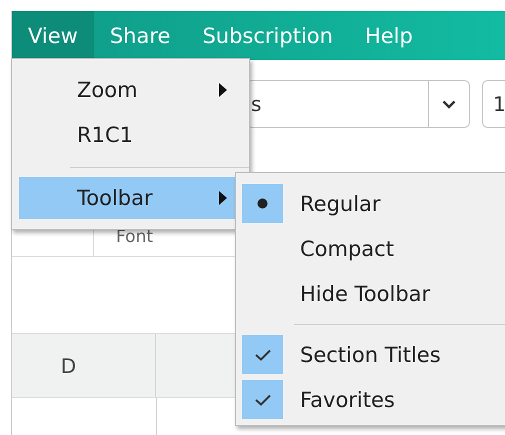 This screenshot has height=435, width=505. What do you see at coordinates (135, 237) in the screenshot?
I see `section-label: Font` at bounding box center [135, 237].